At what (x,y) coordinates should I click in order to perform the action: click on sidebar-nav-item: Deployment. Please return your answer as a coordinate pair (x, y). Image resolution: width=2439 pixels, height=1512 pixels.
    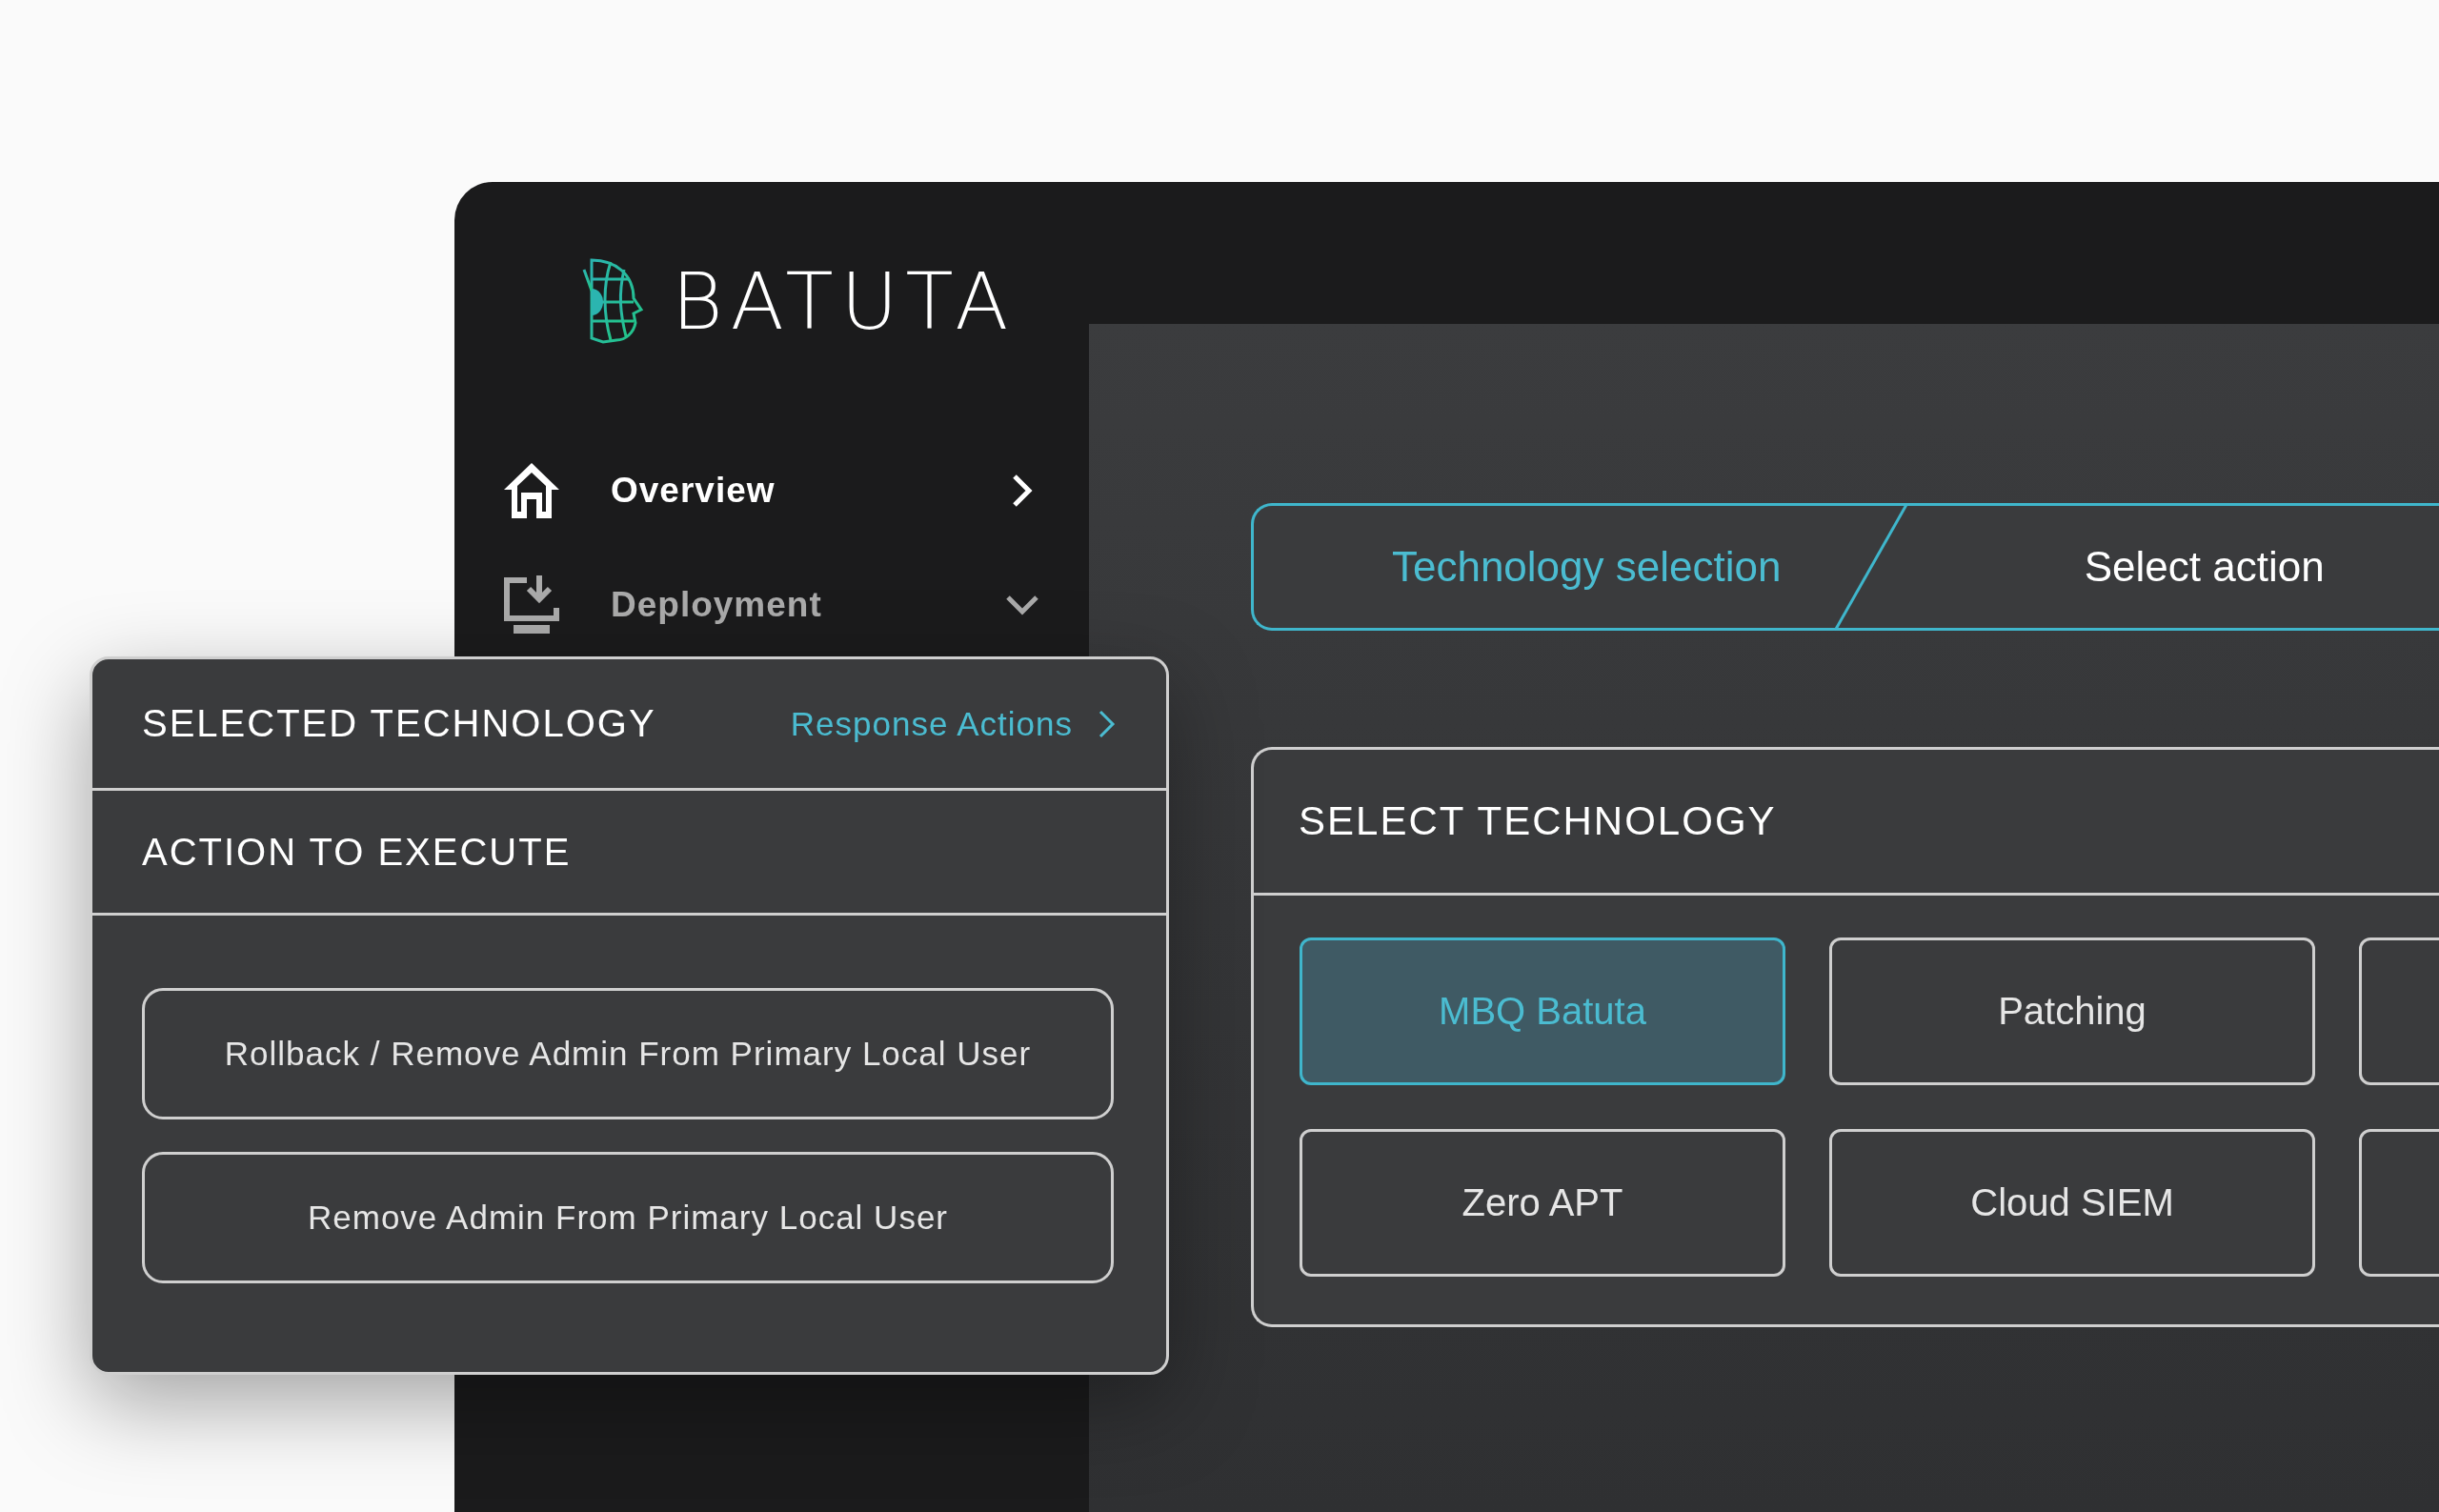
    Looking at the image, I should click on (771, 605).